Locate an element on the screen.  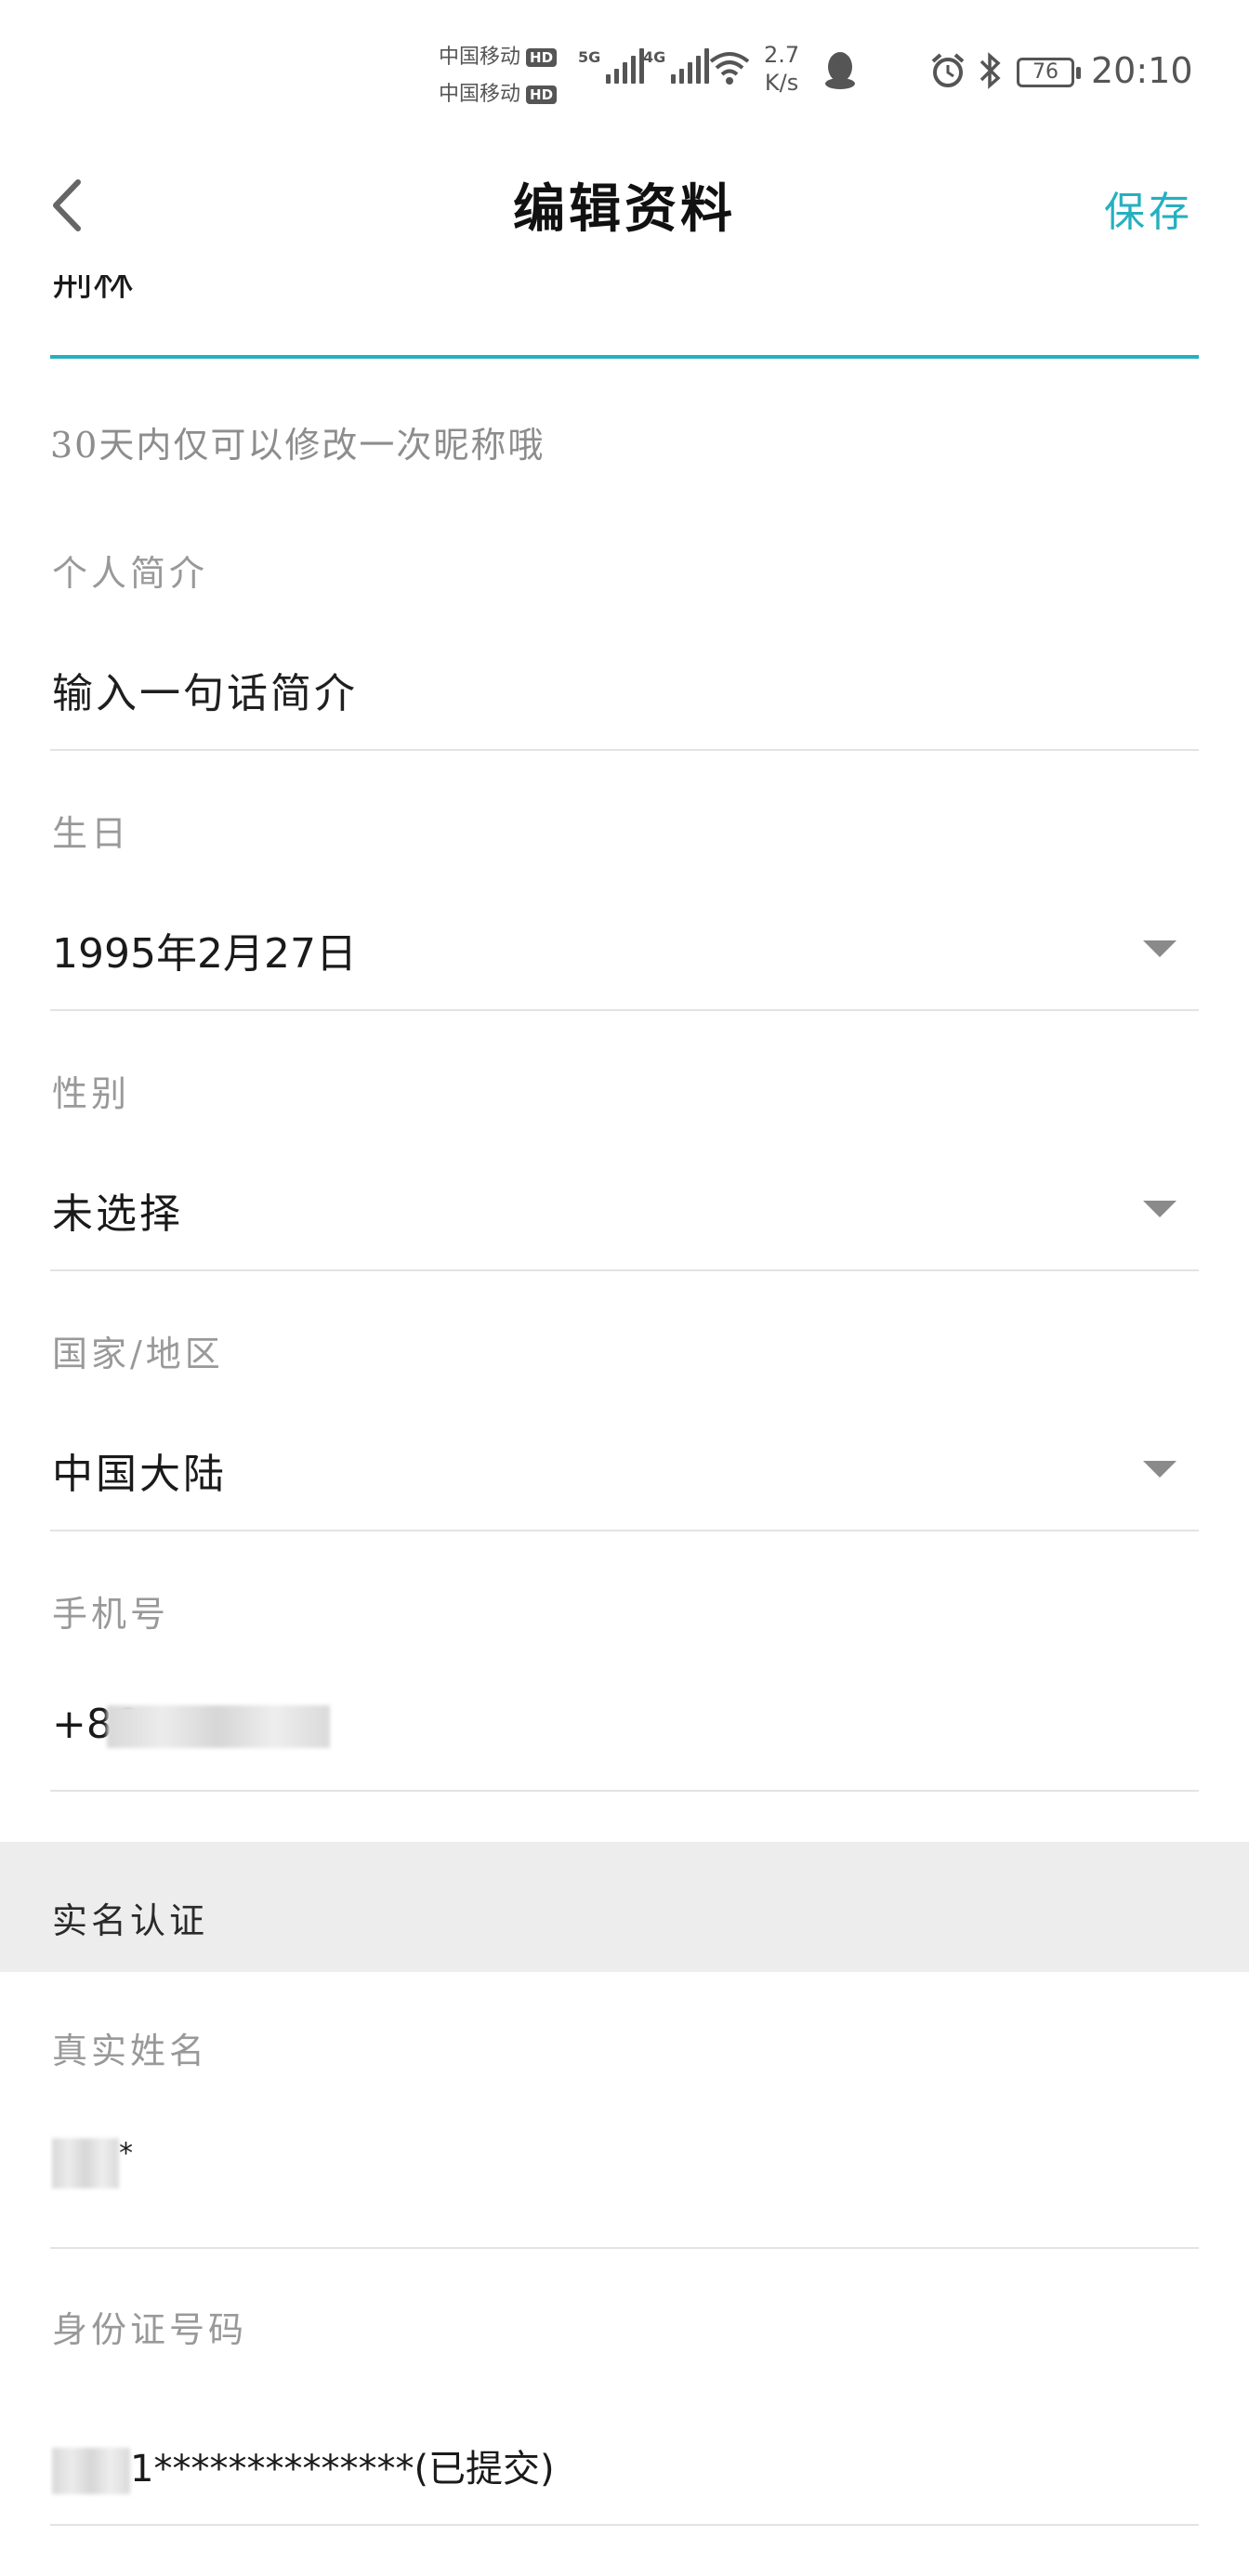
name-mask: * is located at coordinates (127, 2153).